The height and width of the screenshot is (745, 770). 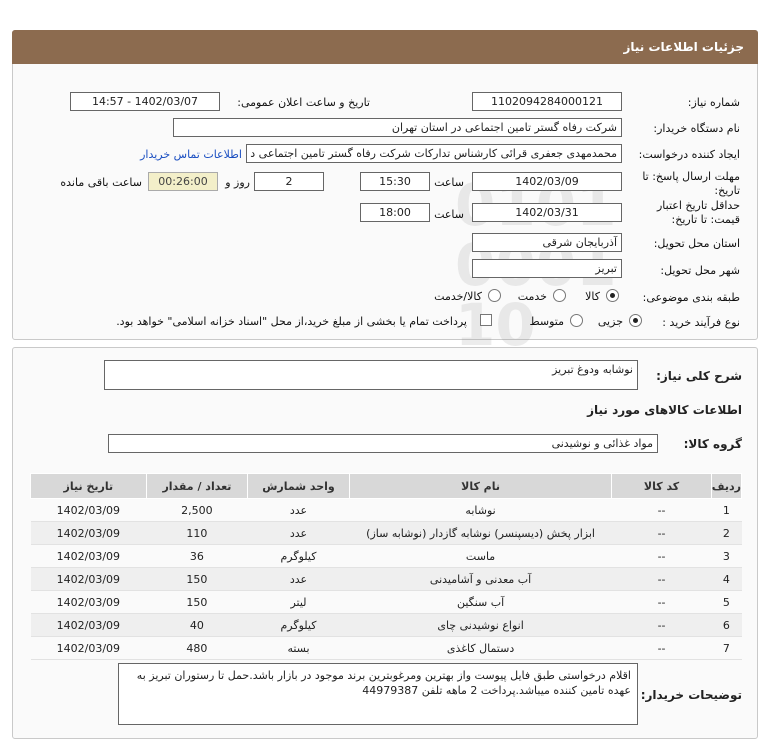 I want to click on category-radio-goods, so click(x=612, y=295).